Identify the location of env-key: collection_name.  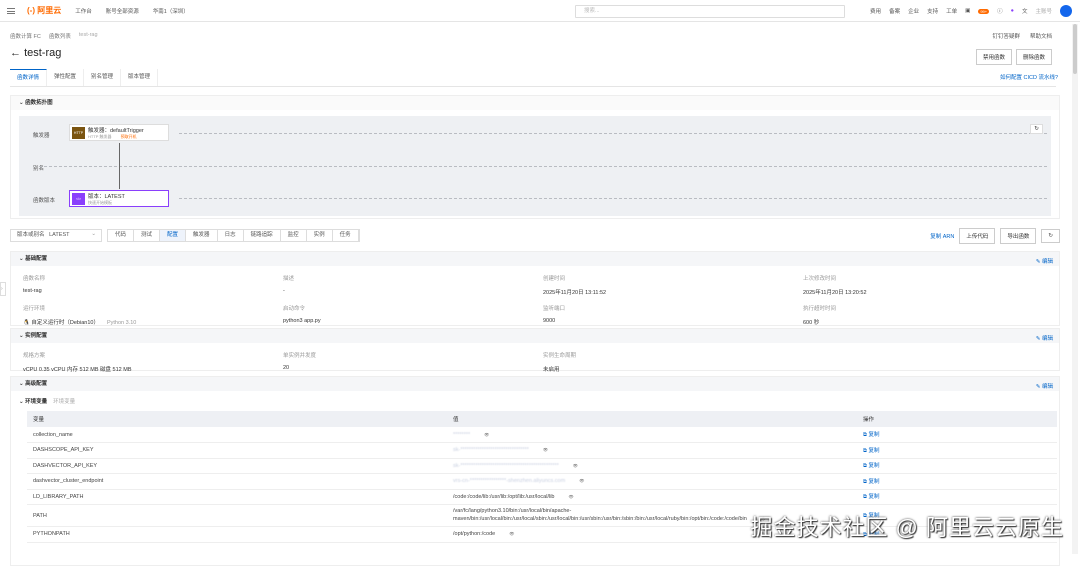
(237, 435).